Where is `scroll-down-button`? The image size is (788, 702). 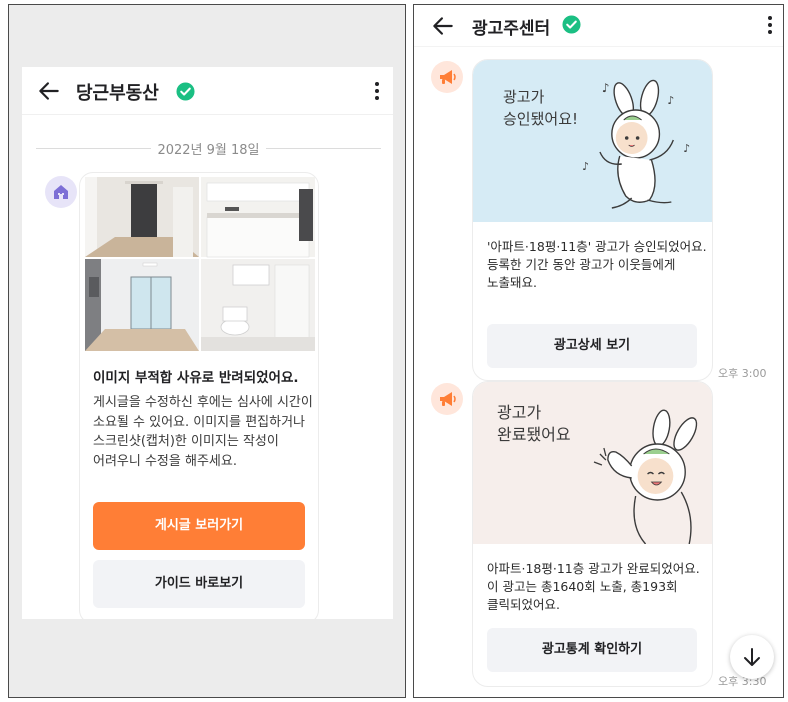 scroll-down-button is located at coordinates (752, 657).